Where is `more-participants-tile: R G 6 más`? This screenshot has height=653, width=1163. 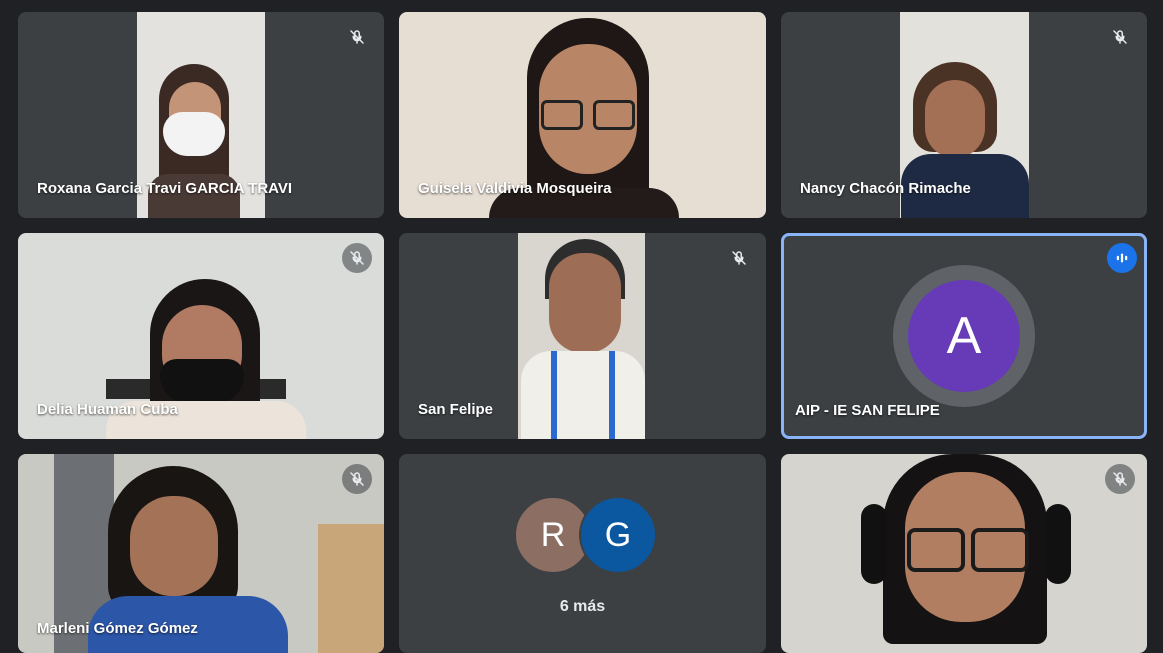
more-participants-tile: R G 6 más is located at coordinates (582, 553).